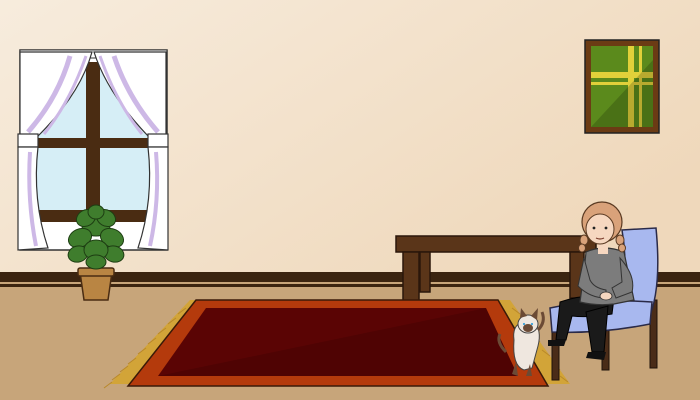  What do you see at coordinates (622, 86) in the screenshot?
I see `painting-icon` at bounding box center [622, 86].